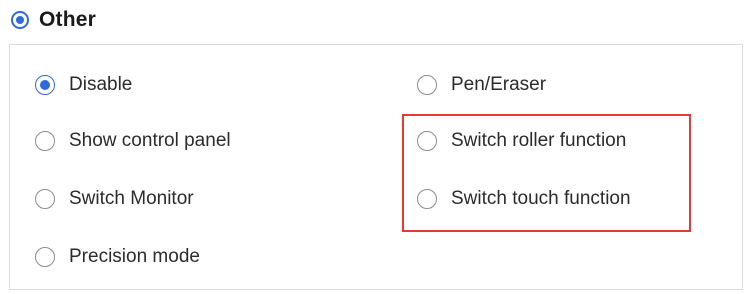  Describe the element at coordinates (101, 84) in the screenshot. I see `option-disable-label: Disable` at that location.